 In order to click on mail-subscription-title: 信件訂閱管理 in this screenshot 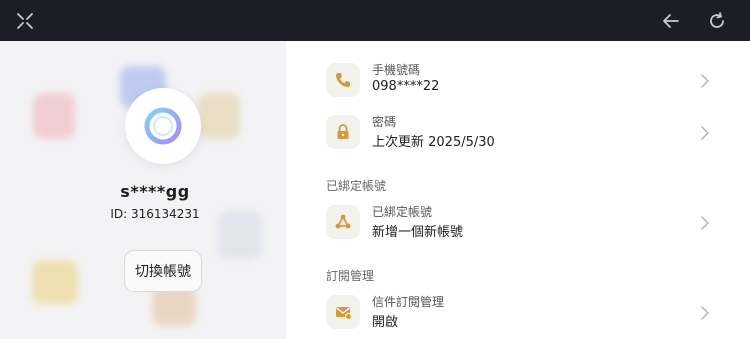, I will do `click(408, 302)`.